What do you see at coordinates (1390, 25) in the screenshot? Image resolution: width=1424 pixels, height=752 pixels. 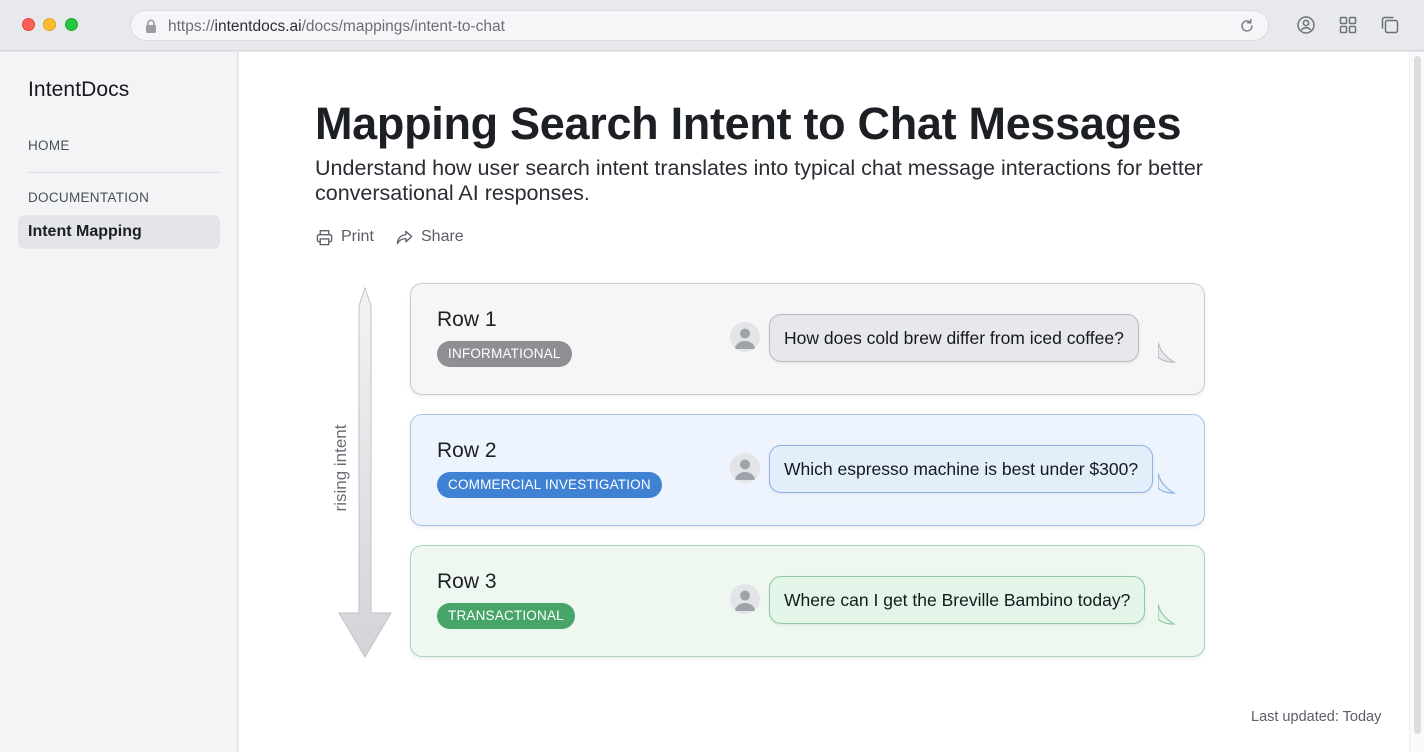 I see `tabs-overview-icon` at bounding box center [1390, 25].